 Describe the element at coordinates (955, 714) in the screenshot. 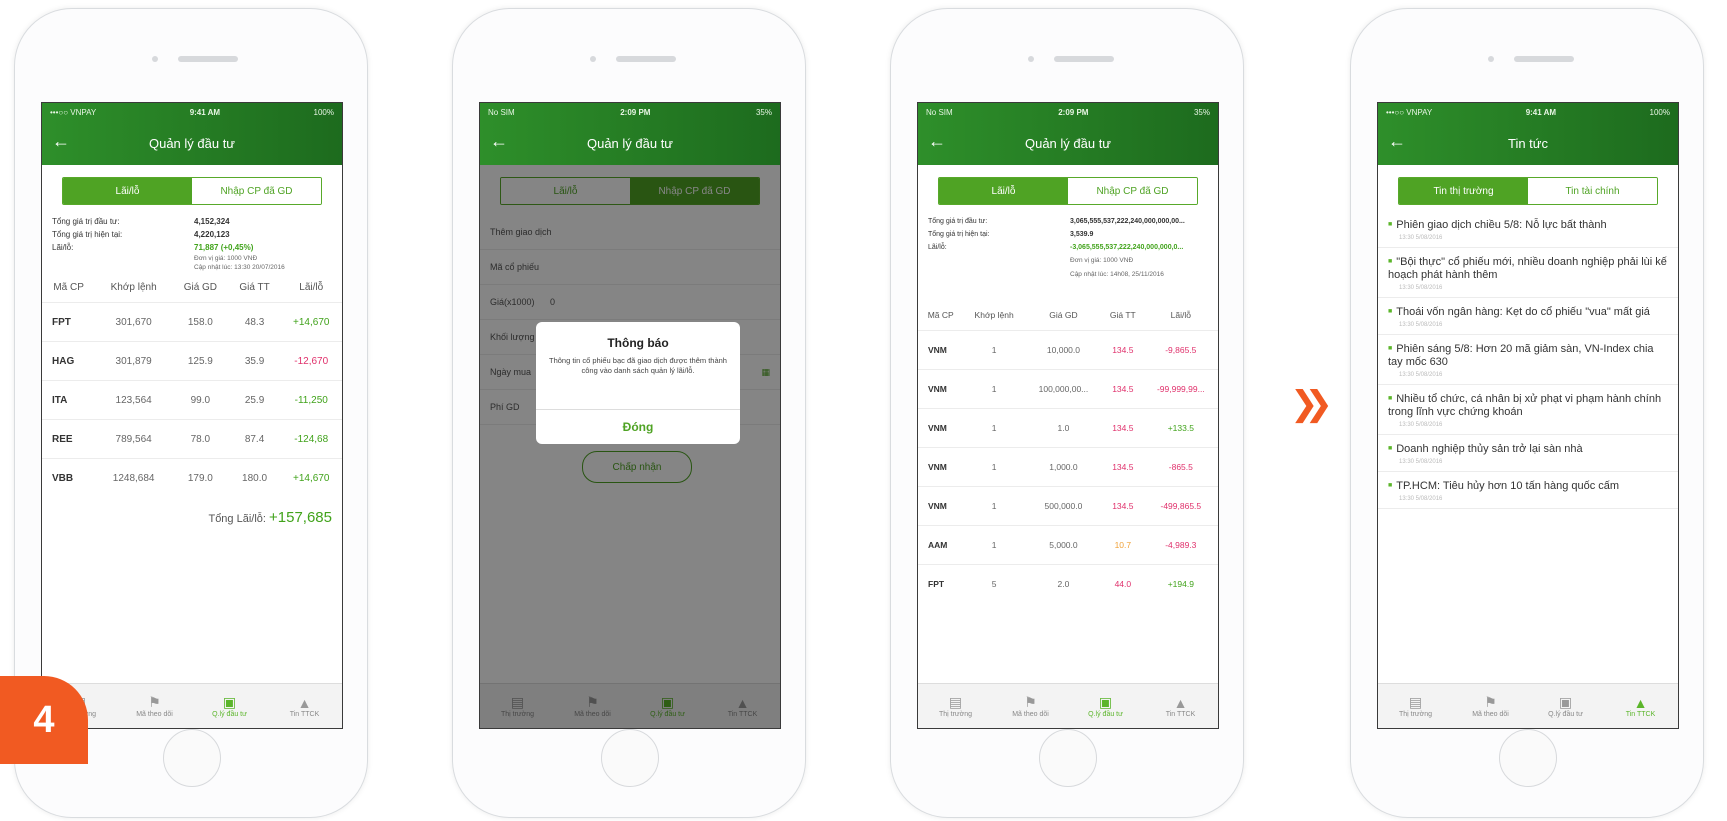

I see `tabbar-label: Thị trường` at that location.